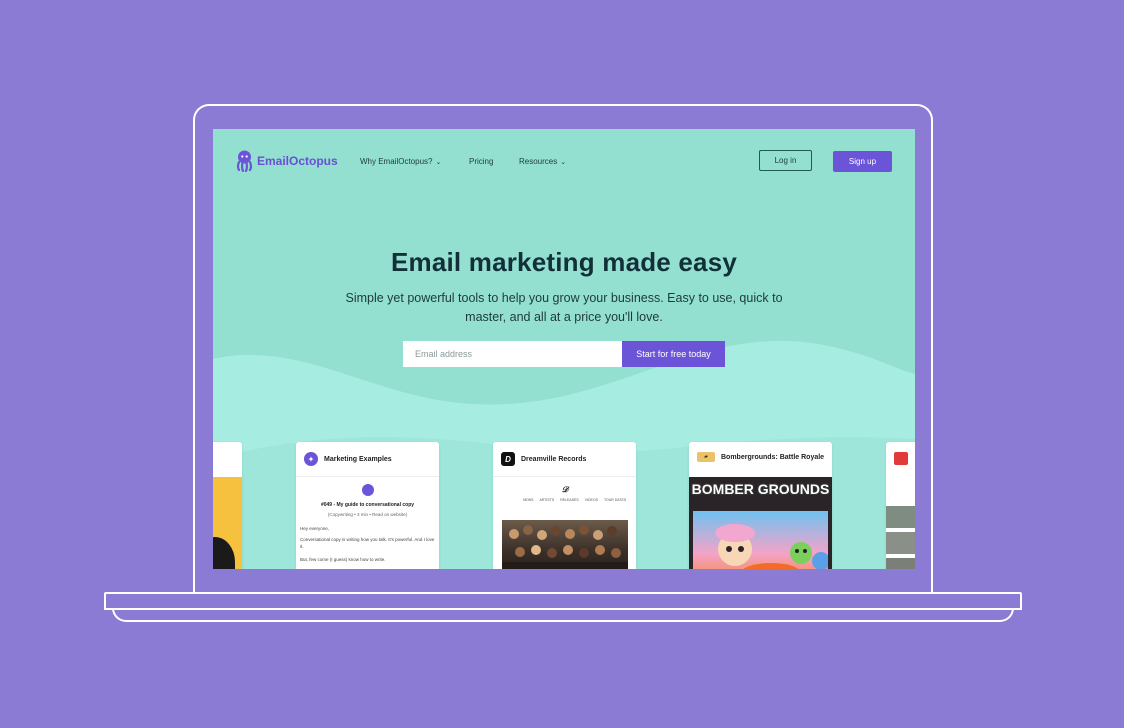  What do you see at coordinates (760, 489) in the screenshot?
I see `bombergrounds-logo: BOMBER GROUNDS` at bounding box center [760, 489].